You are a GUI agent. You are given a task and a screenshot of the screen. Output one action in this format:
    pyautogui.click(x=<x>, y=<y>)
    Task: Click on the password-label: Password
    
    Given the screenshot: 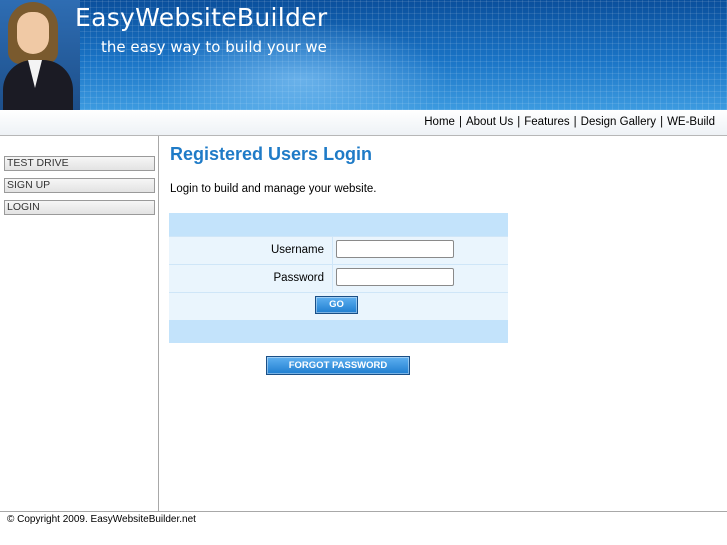 What is the action you would take?
    pyautogui.click(x=299, y=278)
    